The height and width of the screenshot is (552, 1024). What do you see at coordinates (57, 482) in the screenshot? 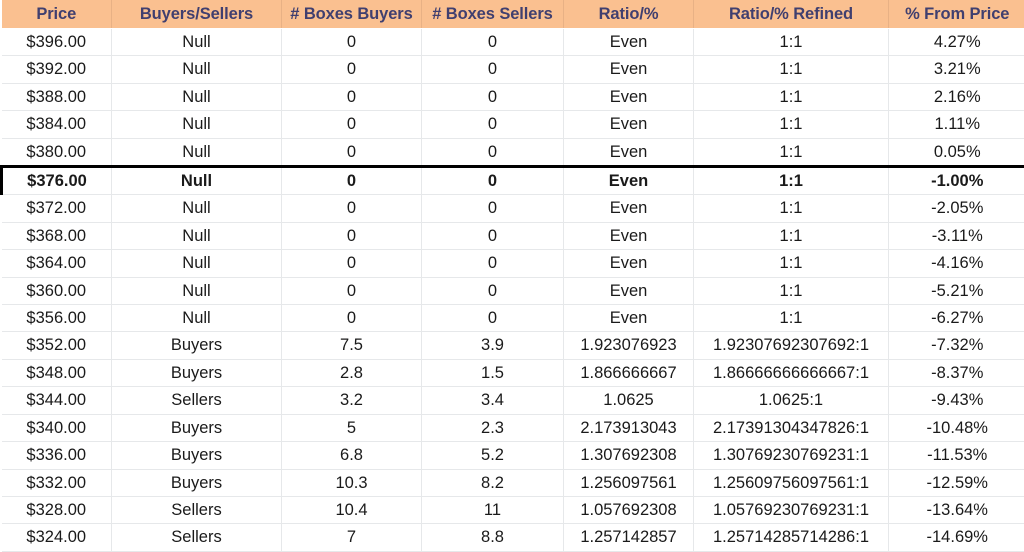
I see `cell-price: $332.00` at bounding box center [57, 482].